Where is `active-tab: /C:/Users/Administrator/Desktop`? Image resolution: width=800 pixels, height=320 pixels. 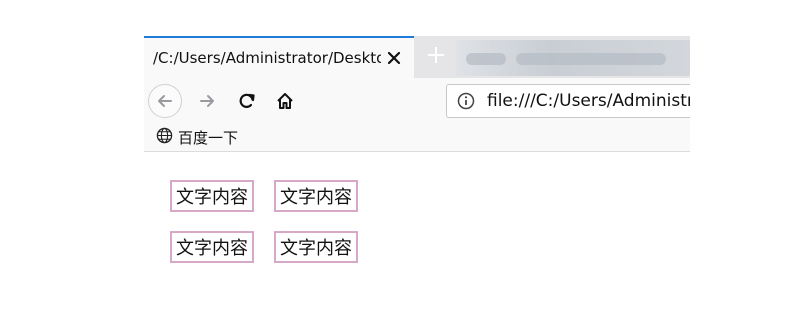 active-tab: /C:/Users/Administrator/Desktop is located at coordinates (279, 57).